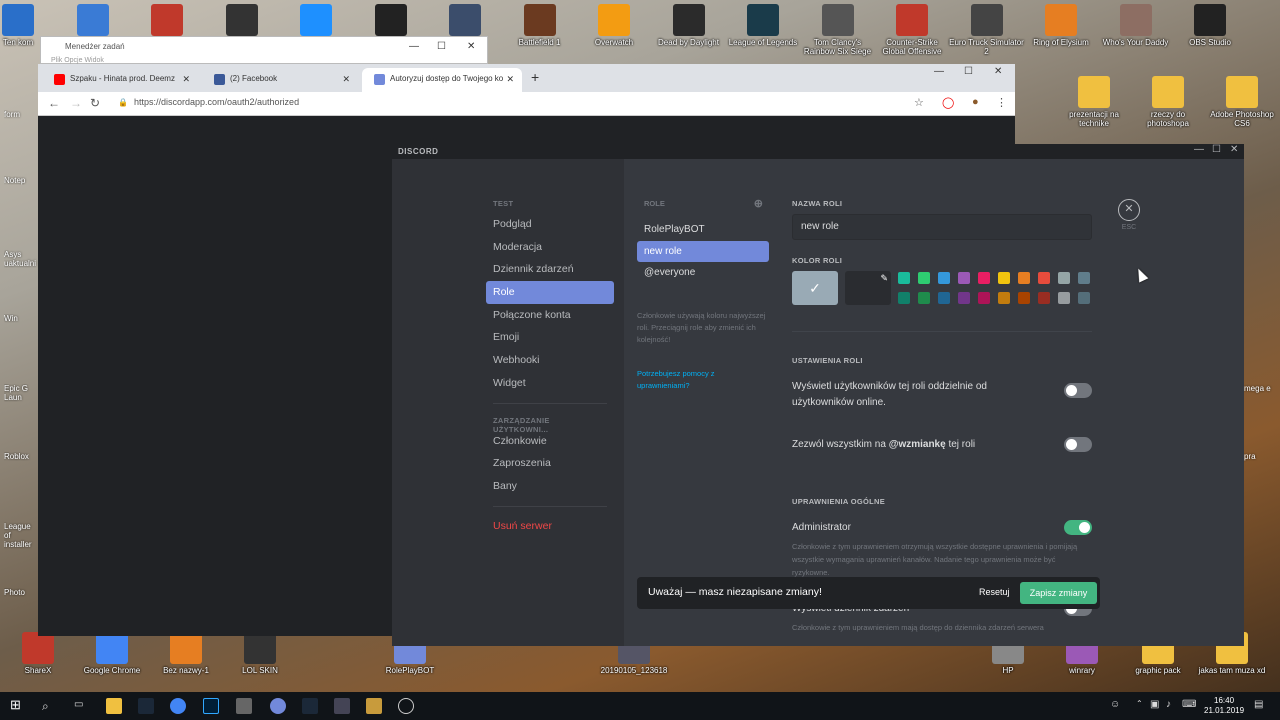 This screenshot has width=1280, height=720. I want to click on desktop-icon-label: pra, so click(1261, 456).